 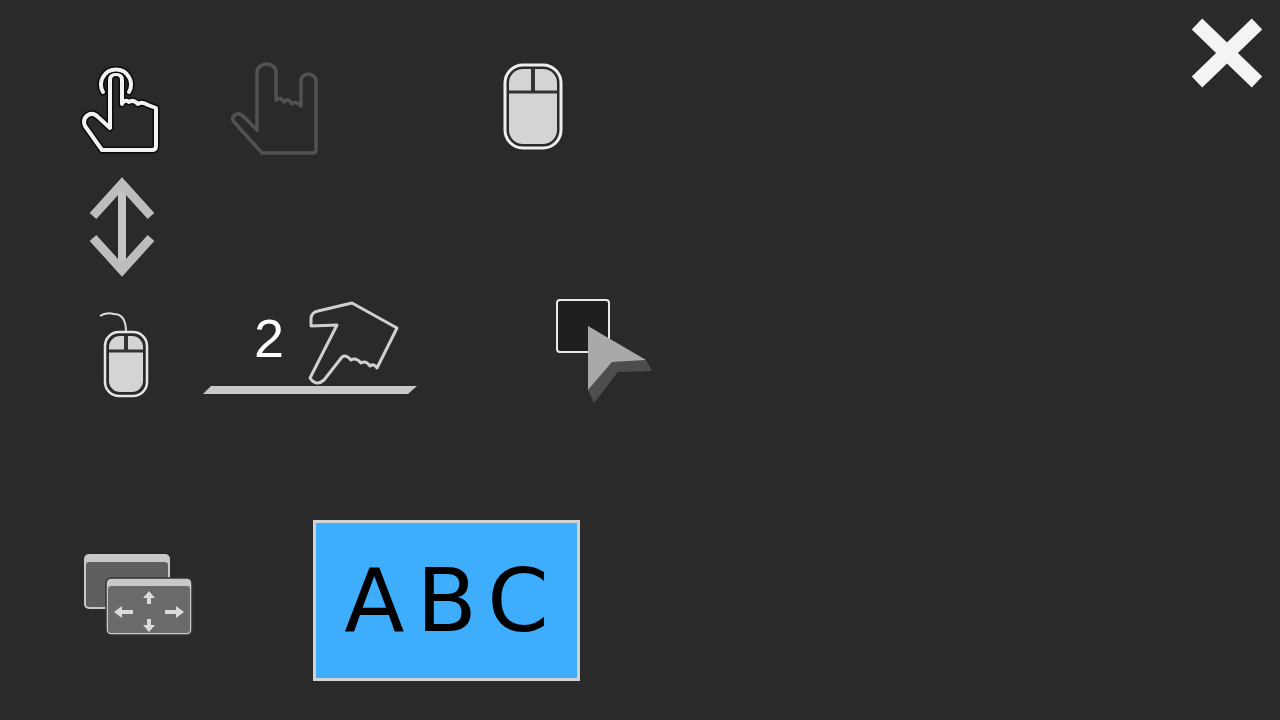 I want to click on window-pan-button, so click(x=138, y=594).